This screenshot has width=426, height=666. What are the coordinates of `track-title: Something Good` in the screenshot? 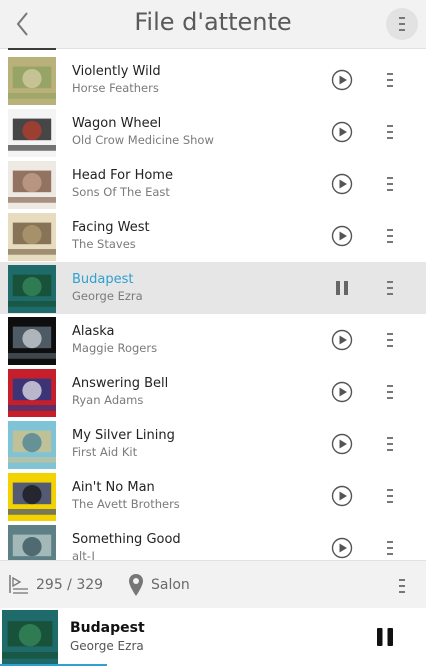 It's located at (126, 539).